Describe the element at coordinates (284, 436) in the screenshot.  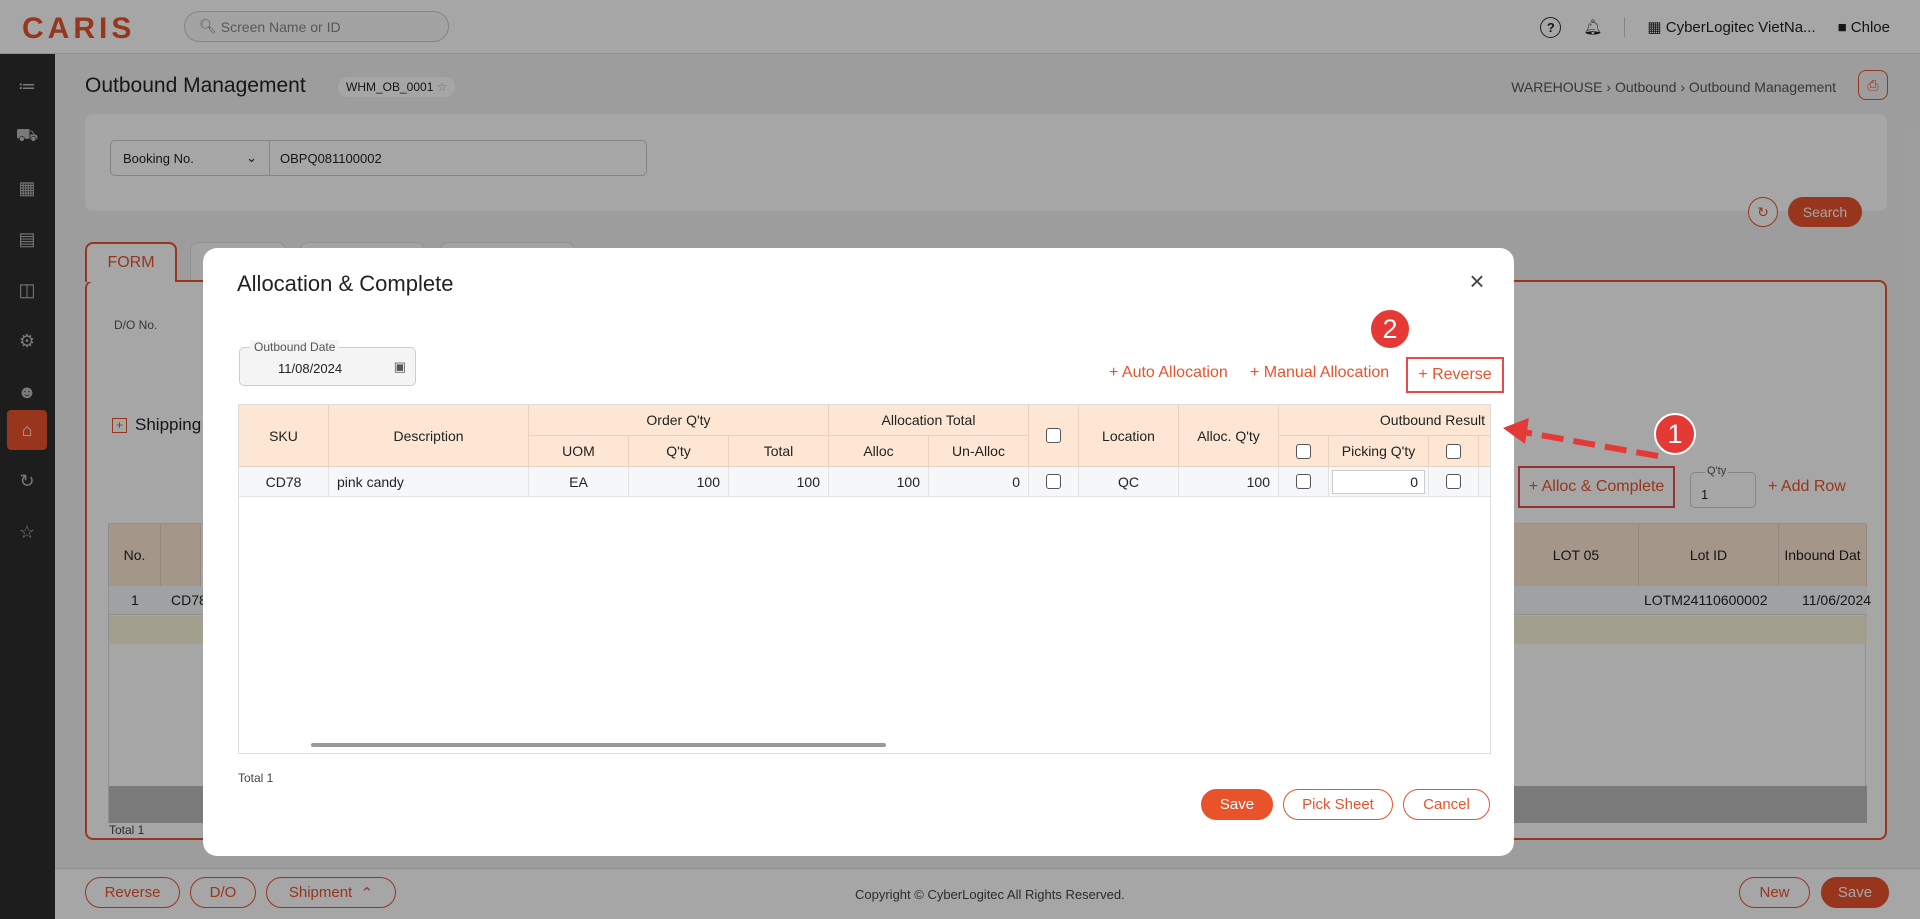
I see `header-sku: SKU` at that location.